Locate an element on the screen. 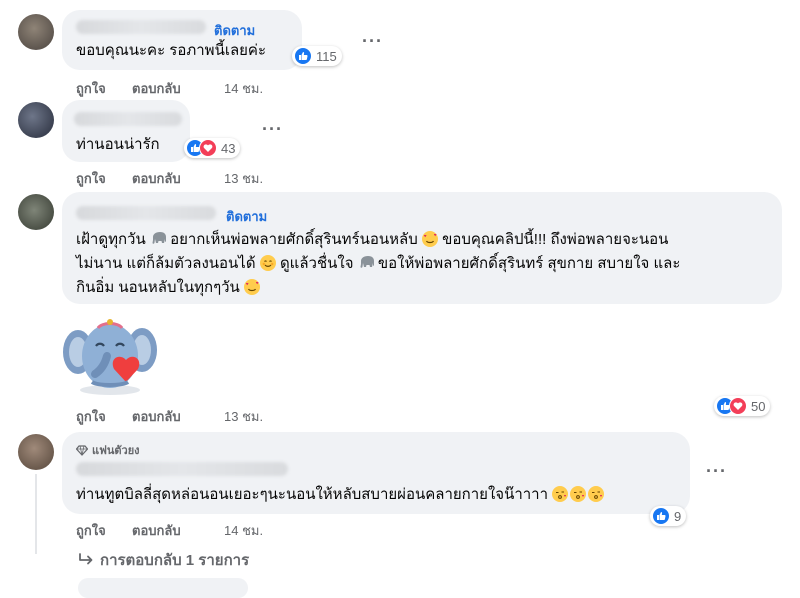 This screenshot has height=598, width=800. comment-text-part: กินอิ่ม นอนหลับในทุกๆวัน is located at coordinates (158, 287).